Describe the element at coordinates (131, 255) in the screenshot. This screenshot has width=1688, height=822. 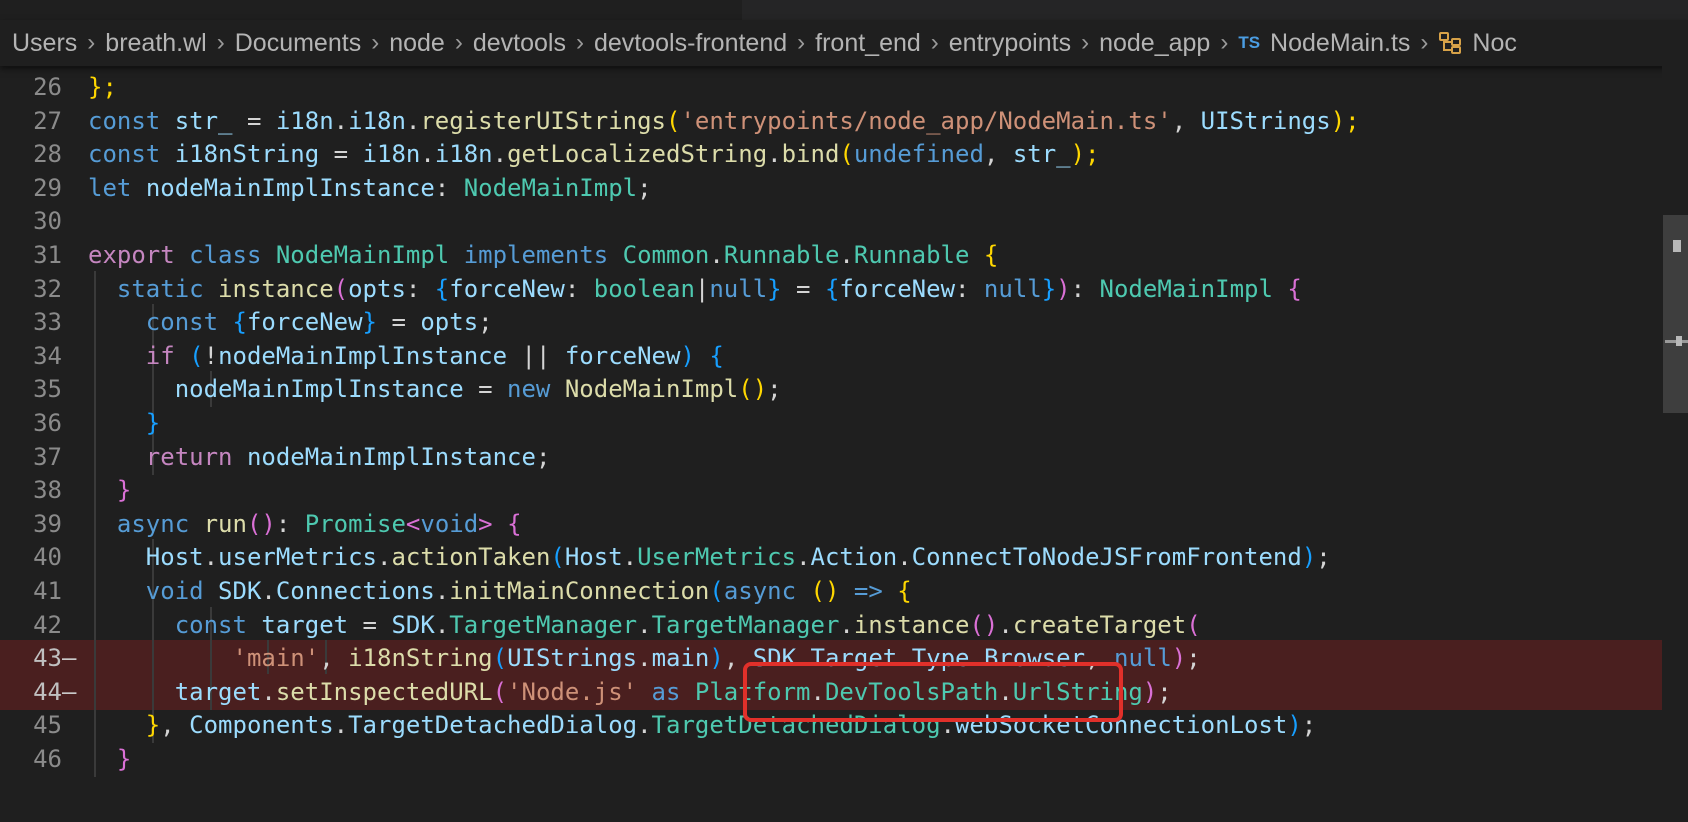
I see `code-token: export` at that location.